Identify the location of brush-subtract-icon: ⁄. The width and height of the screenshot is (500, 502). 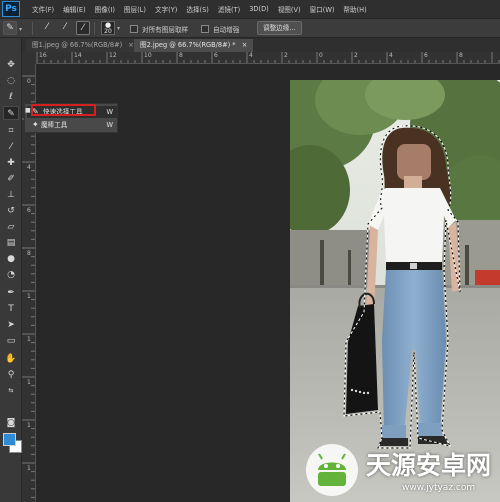
(83, 28).